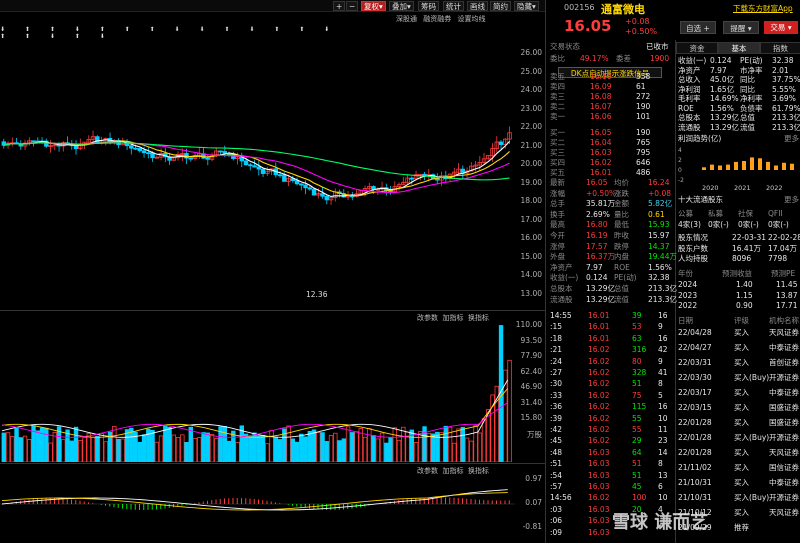 The width and height of the screenshot is (800, 543). Describe the element at coordinates (352, 6) in the screenshot. I see `zoom-out-button: −` at that location.